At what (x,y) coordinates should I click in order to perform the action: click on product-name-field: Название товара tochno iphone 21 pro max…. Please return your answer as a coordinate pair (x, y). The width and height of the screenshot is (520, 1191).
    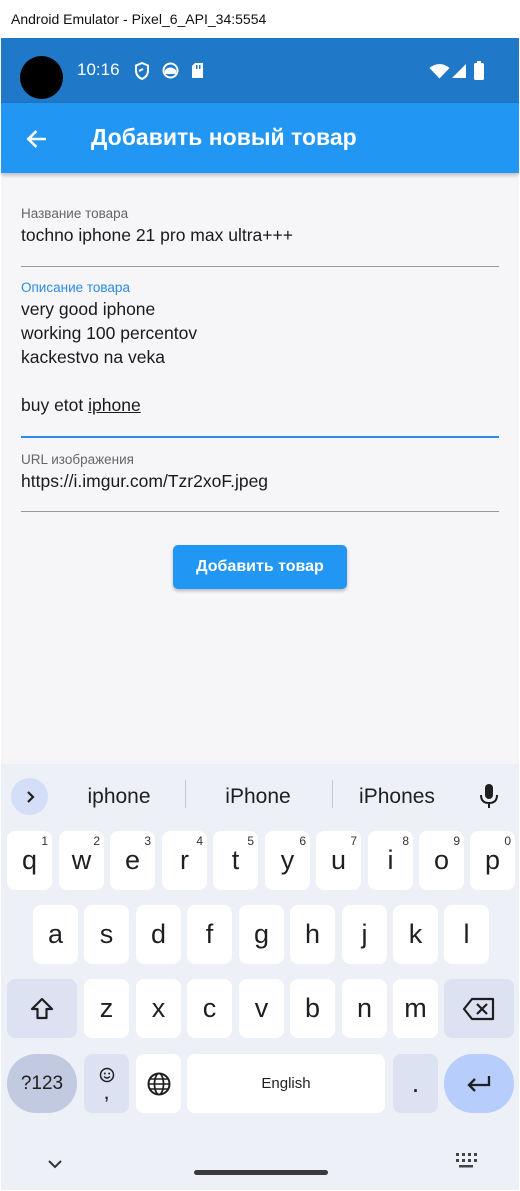
    Looking at the image, I should click on (260, 236).